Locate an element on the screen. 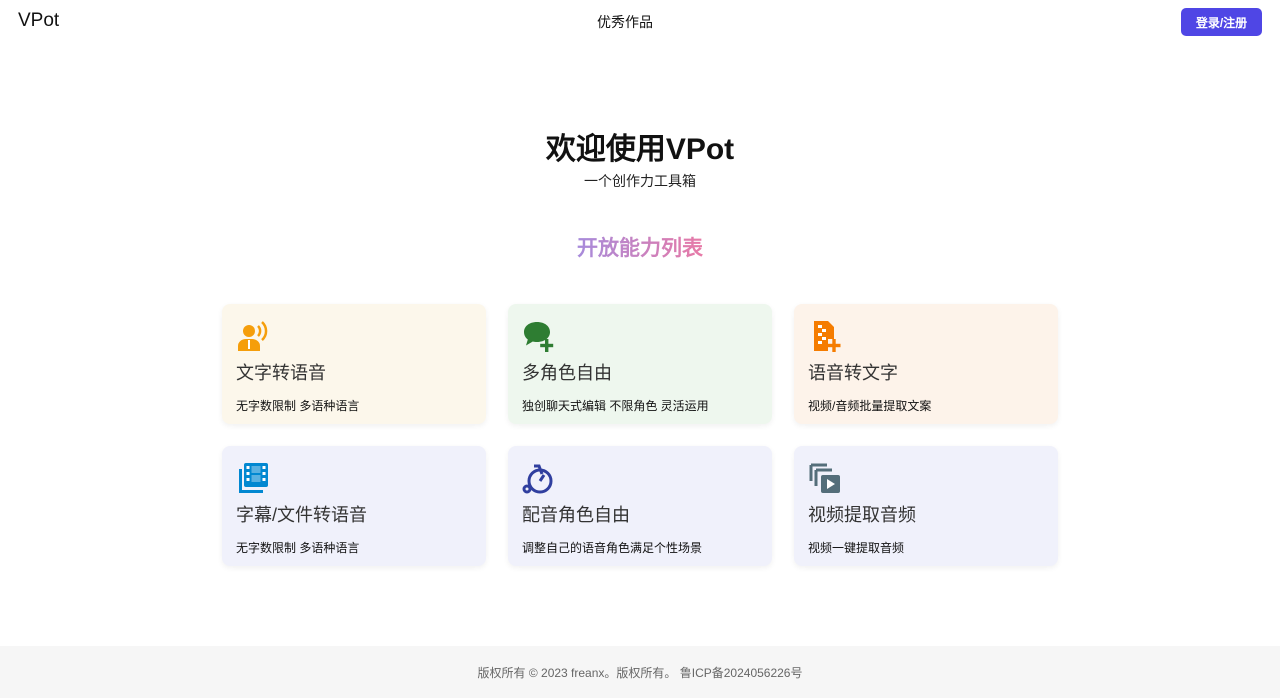 The image size is (1280, 698). card-title: 文字转语音 is located at coordinates (281, 373).